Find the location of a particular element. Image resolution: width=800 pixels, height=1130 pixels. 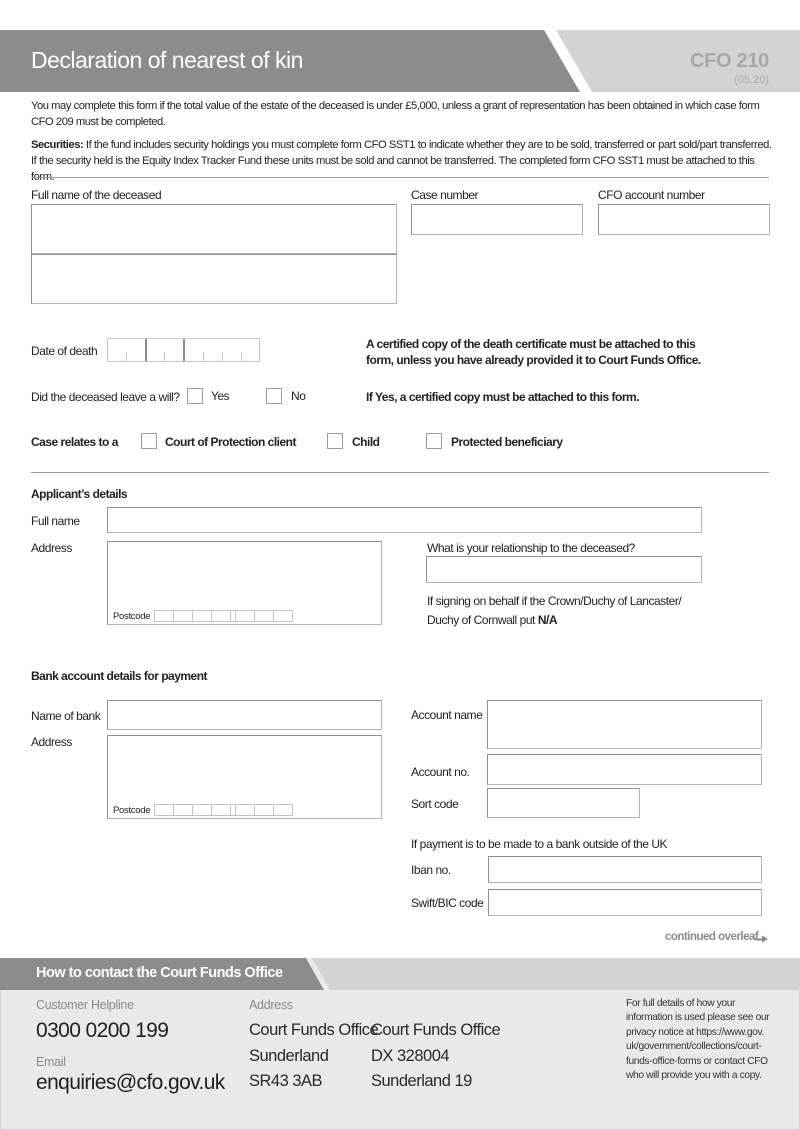

address-line: Court Funds Office is located at coordinates (436, 1030).